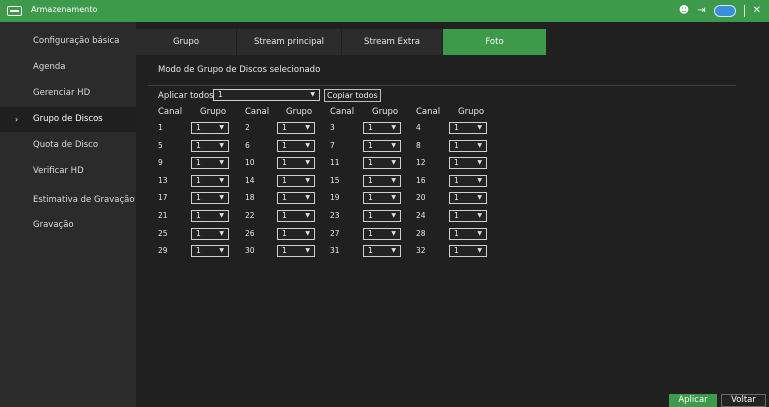 This screenshot has width=769, height=407. Describe the element at coordinates (68, 225) in the screenshot. I see `sidebar-item-gravacao: Gravação` at that location.